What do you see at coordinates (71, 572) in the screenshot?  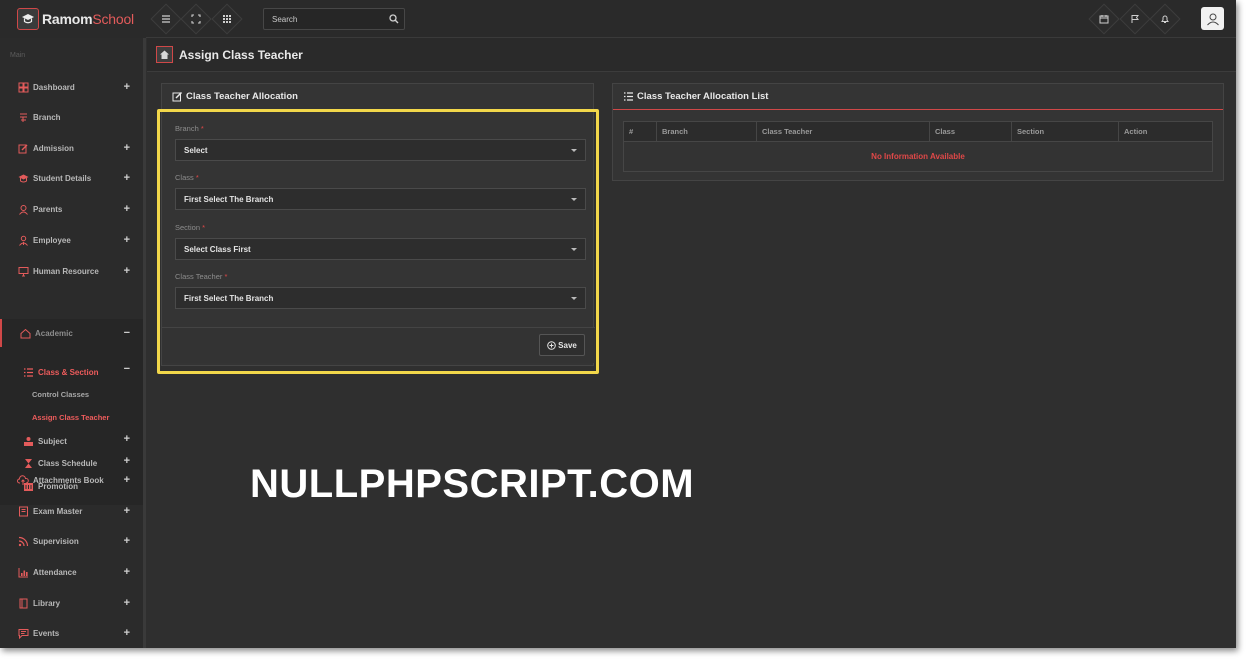 I see `sidebar-item-attendance: Attendance +` at bounding box center [71, 572].